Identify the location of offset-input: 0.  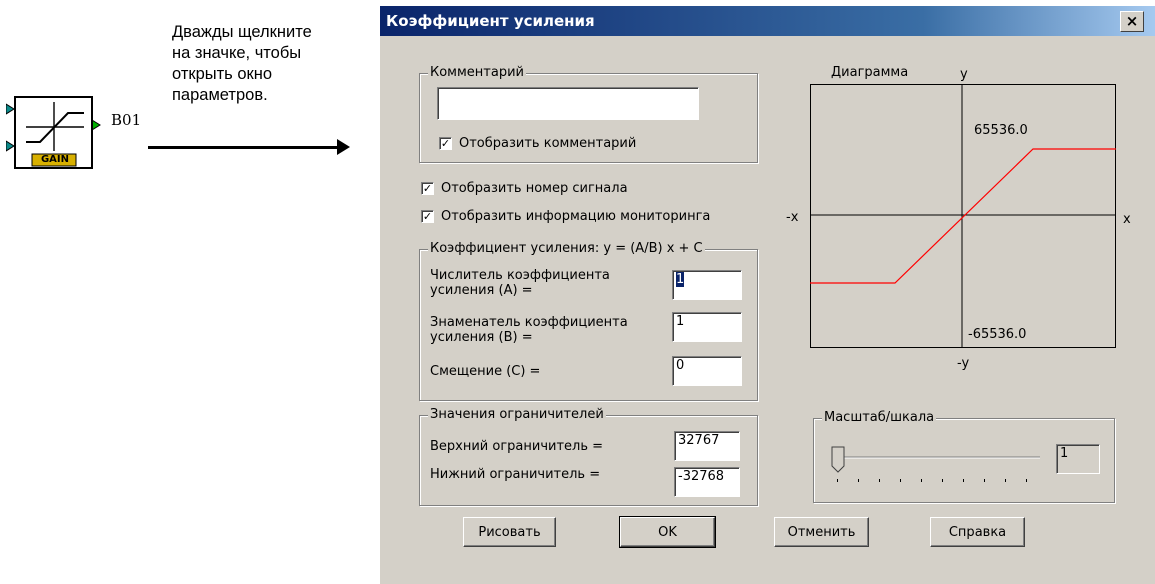
(707, 371).